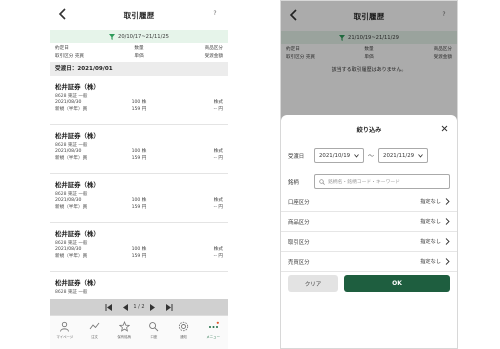  Describe the element at coordinates (94, 337) in the screenshot. I see `tab-label: 注文` at that location.